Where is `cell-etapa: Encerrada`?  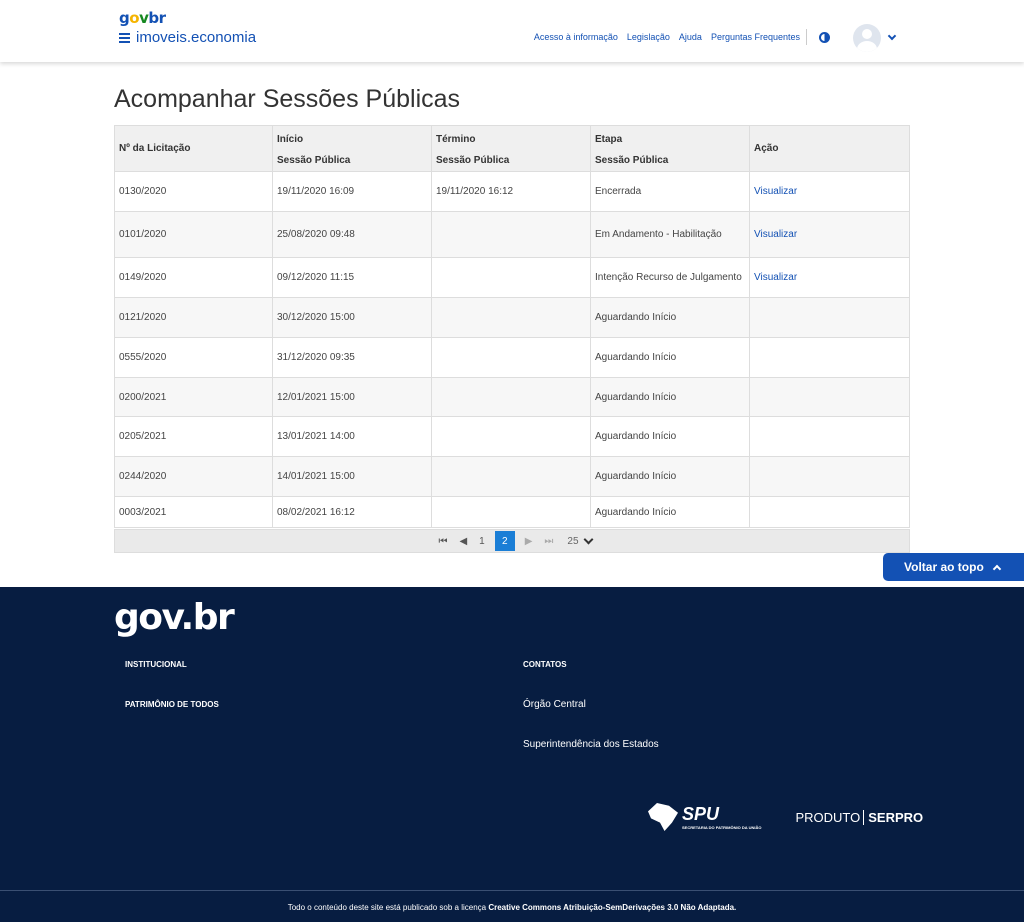 cell-etapa: Encerrada is located at coordinates (670, 191).